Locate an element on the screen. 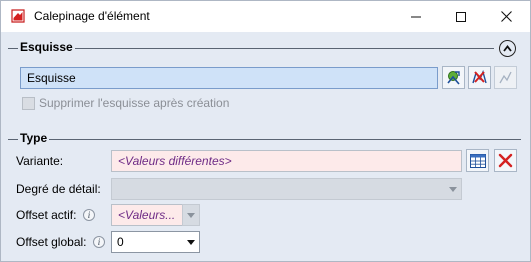 The width and height of the screenshot is (531, 262). table-icon is located at coordinates (477, 160).